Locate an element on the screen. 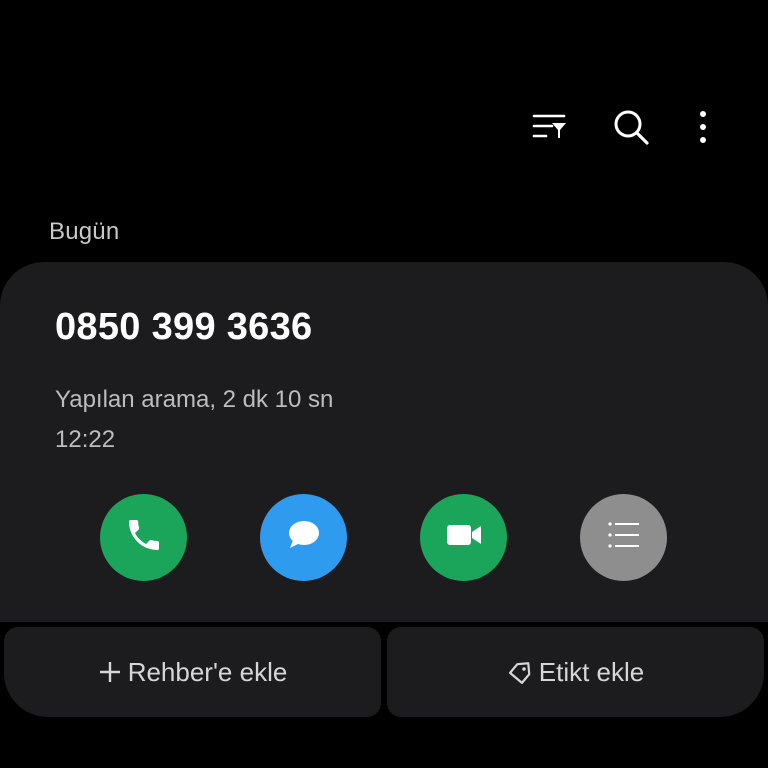 This screenshot has width=768, height=768. call-button is located at coordinates (143, 537).